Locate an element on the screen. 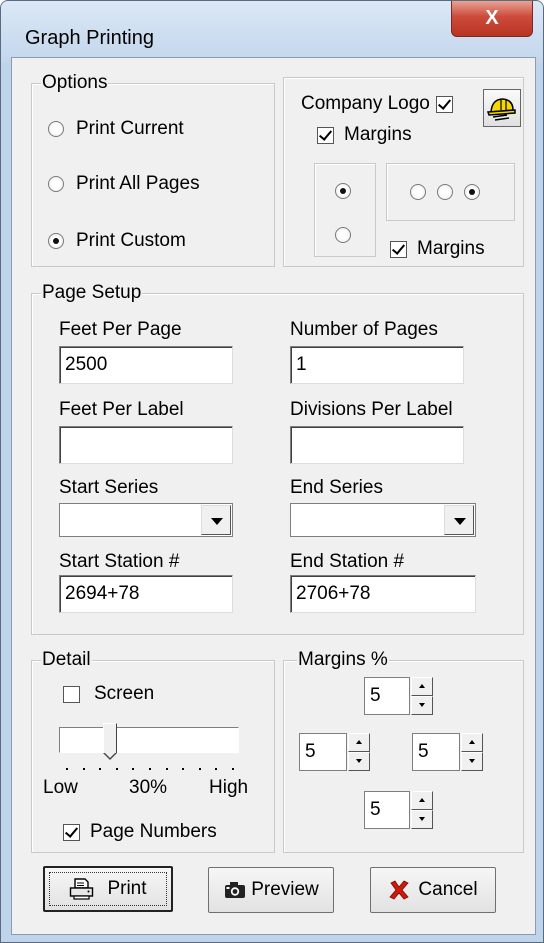 The width and height of the screenshot is (544, 943). company-logo-checkbox: Company Logo is located at coordinates (377, 104).